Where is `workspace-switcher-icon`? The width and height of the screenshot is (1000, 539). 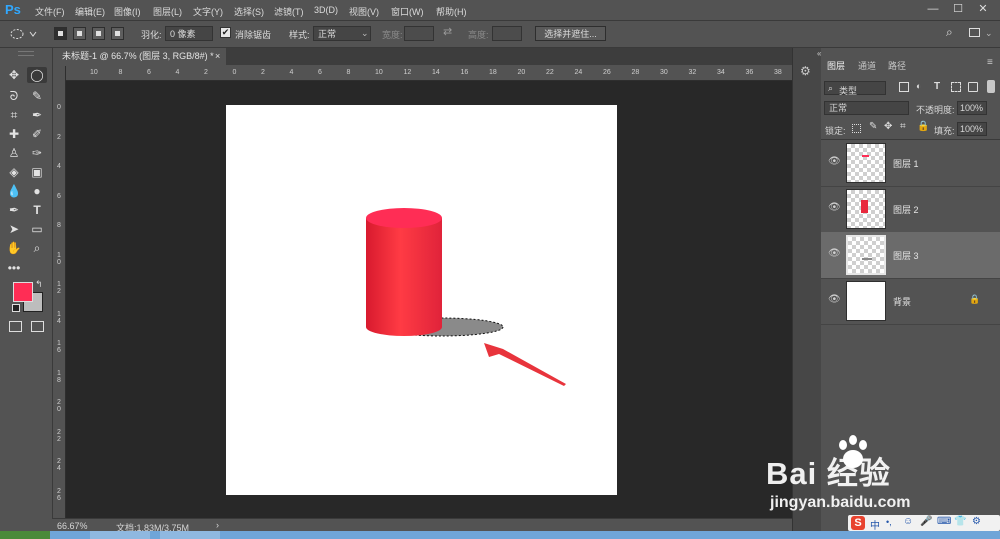 workspace-switcher-icon is located at coordinates (974, 32).